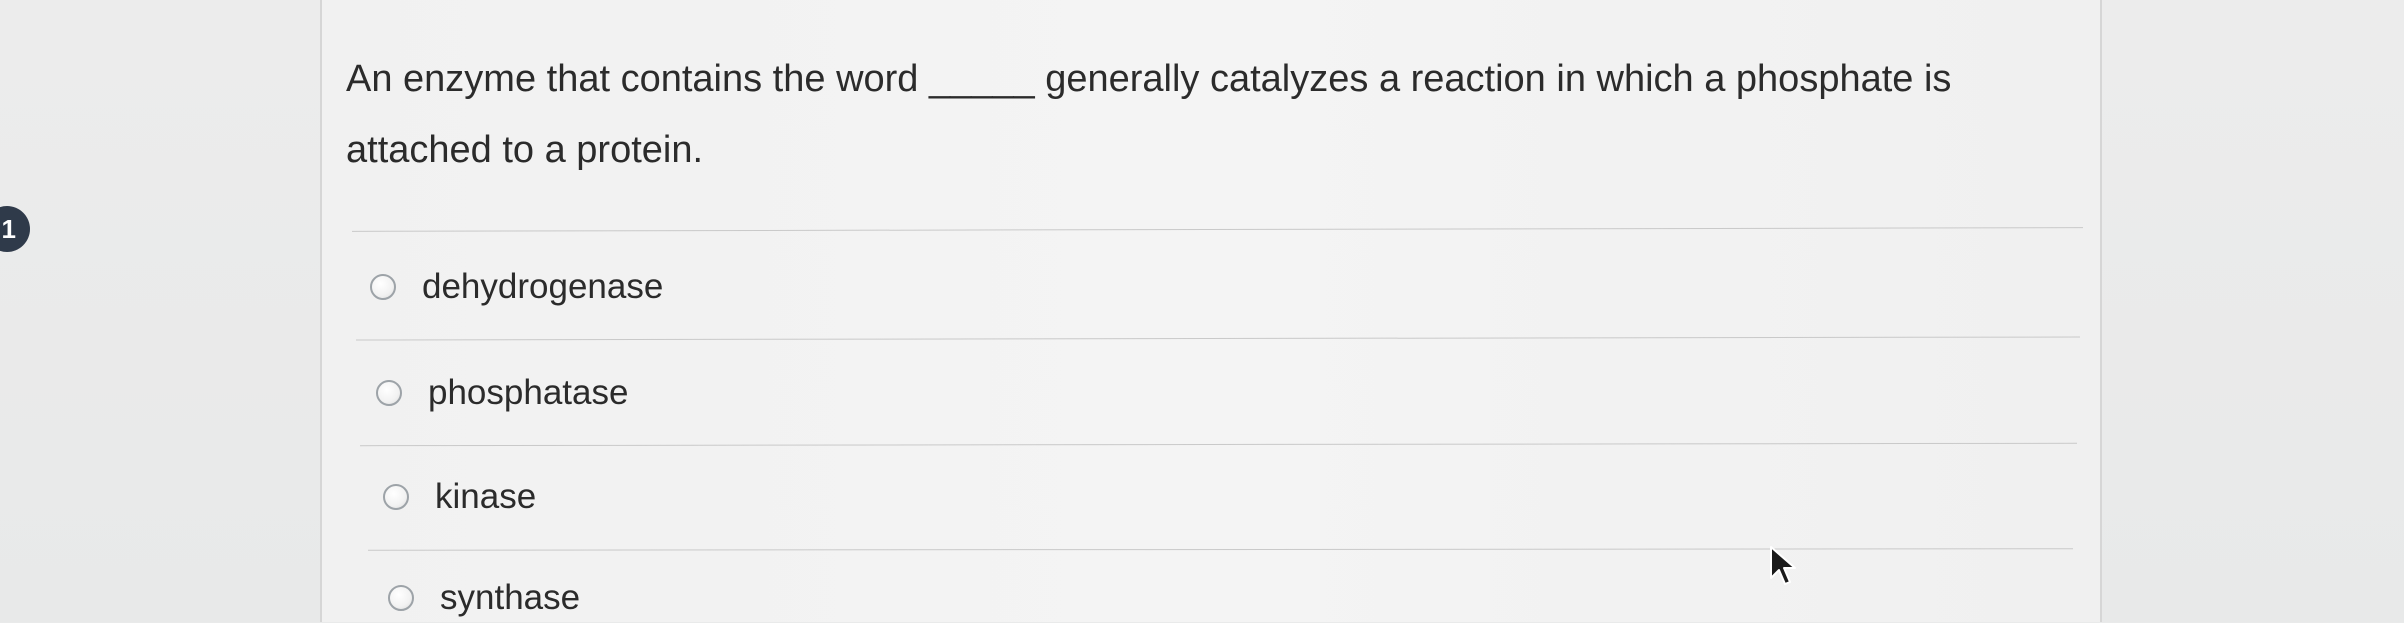 Image resolution: width=2404 pixels, height=623 pixels. I want to click on option-phosphatase: phosphatase, so click(502, 393).